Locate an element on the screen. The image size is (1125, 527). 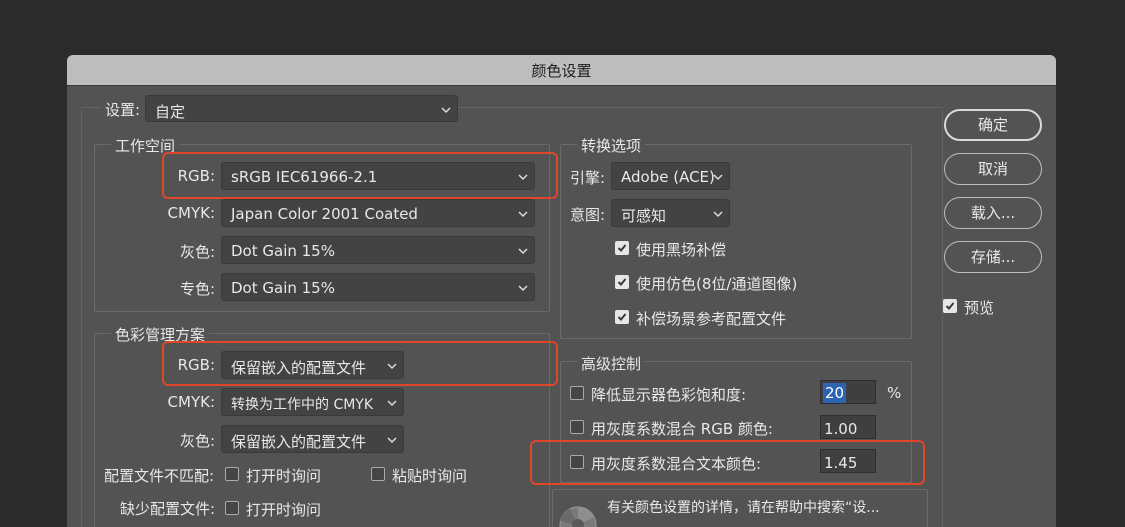
policy-gray-label: 灰色: is located at coordinates (197, 441).